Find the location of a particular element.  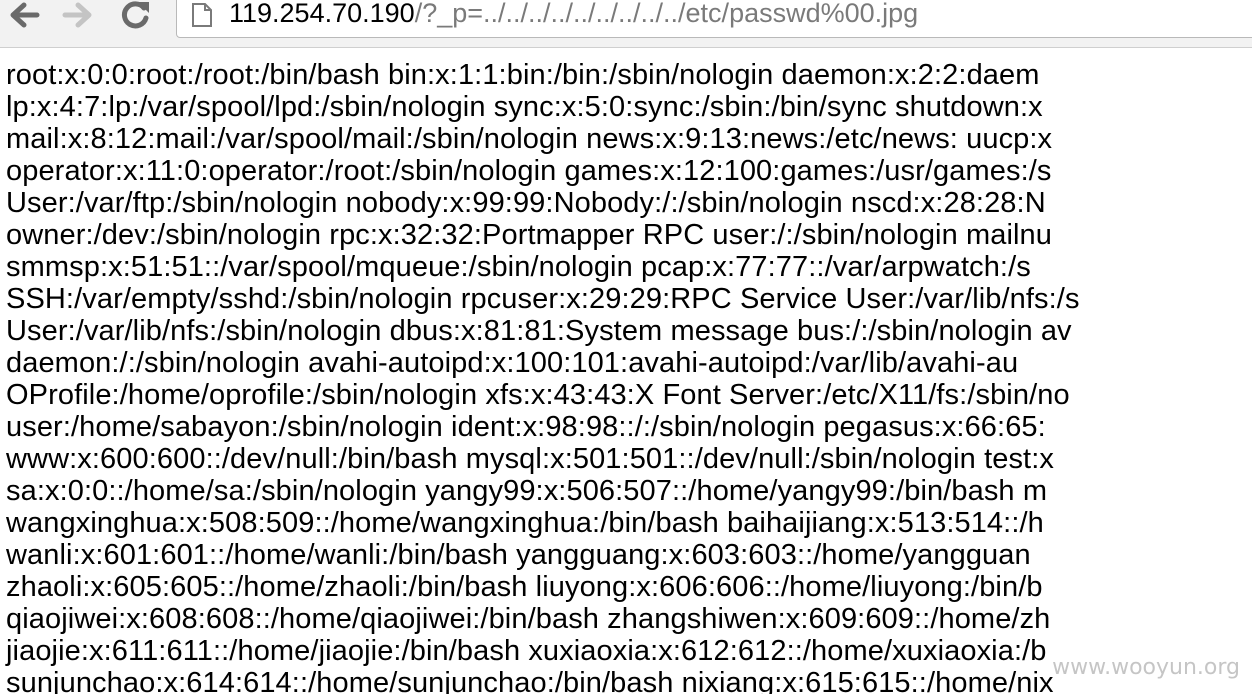

url-host: 119.254.70.190 is located at coordinates (322, 14).